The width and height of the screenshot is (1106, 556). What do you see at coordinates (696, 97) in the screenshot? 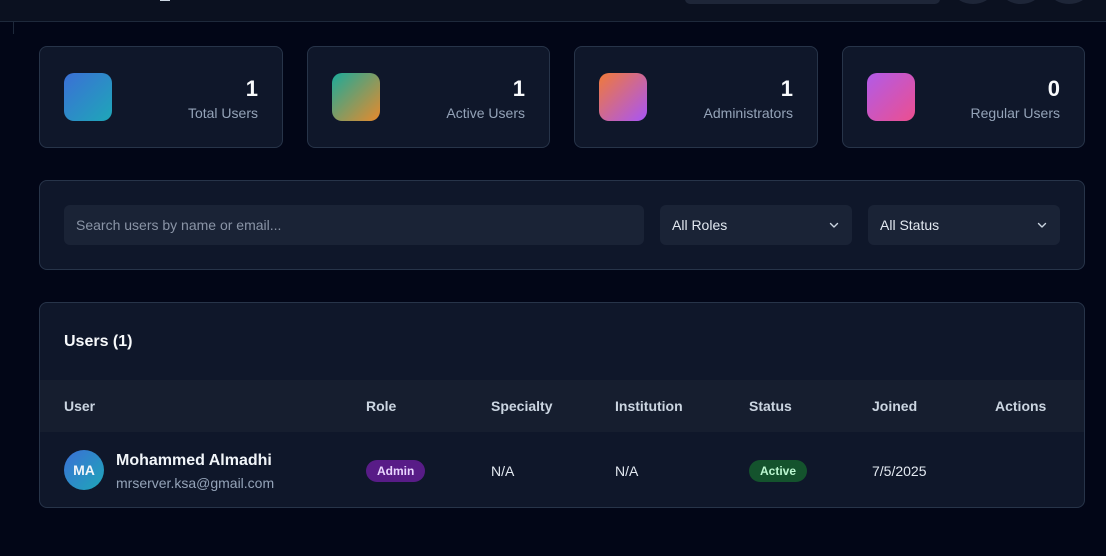
I see `stat-card-administrators: 1 Administrators` at bounding box center [696, 97].